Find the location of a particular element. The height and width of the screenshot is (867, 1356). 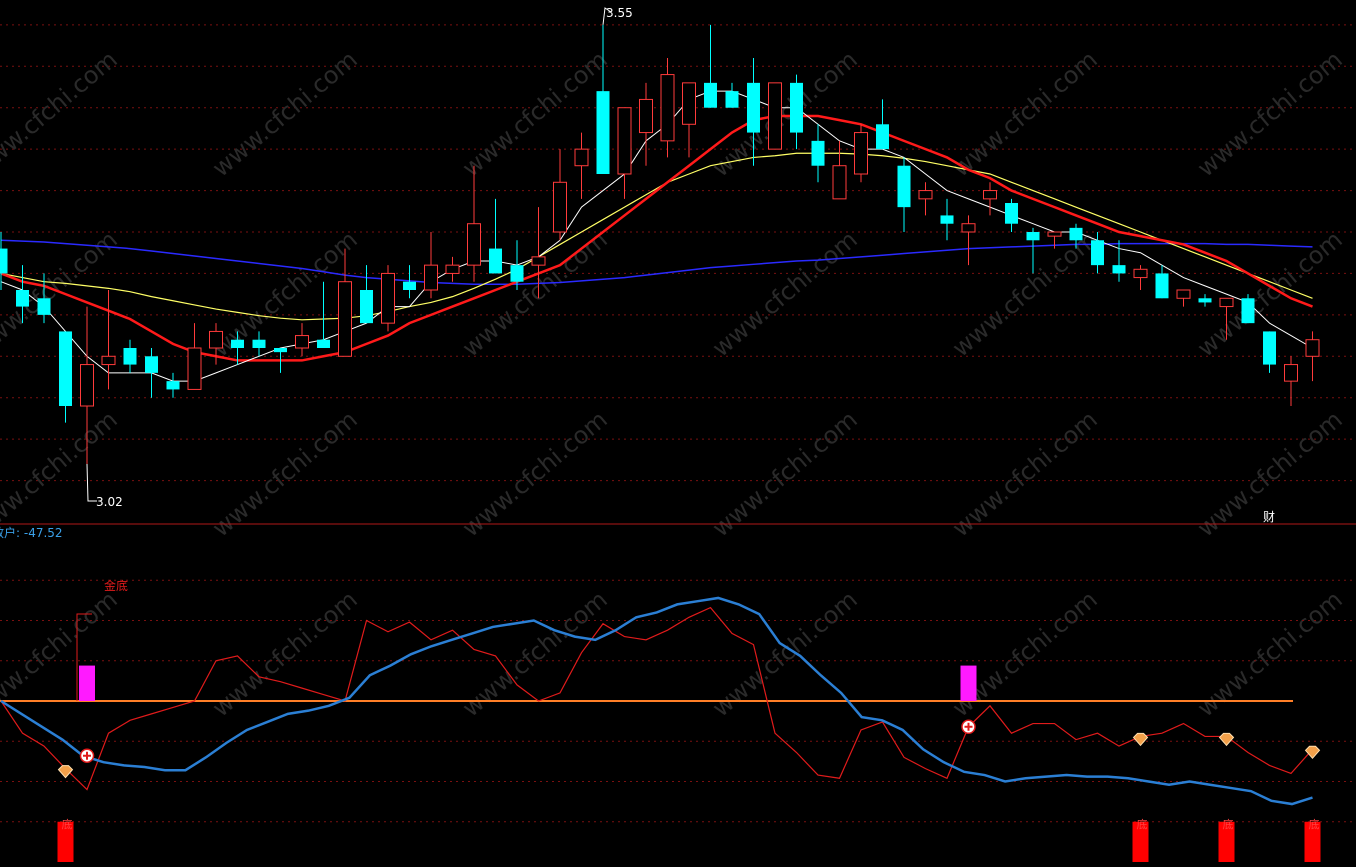

indicator-title: 散户: -47.52 is located at coordinates (31, 532).